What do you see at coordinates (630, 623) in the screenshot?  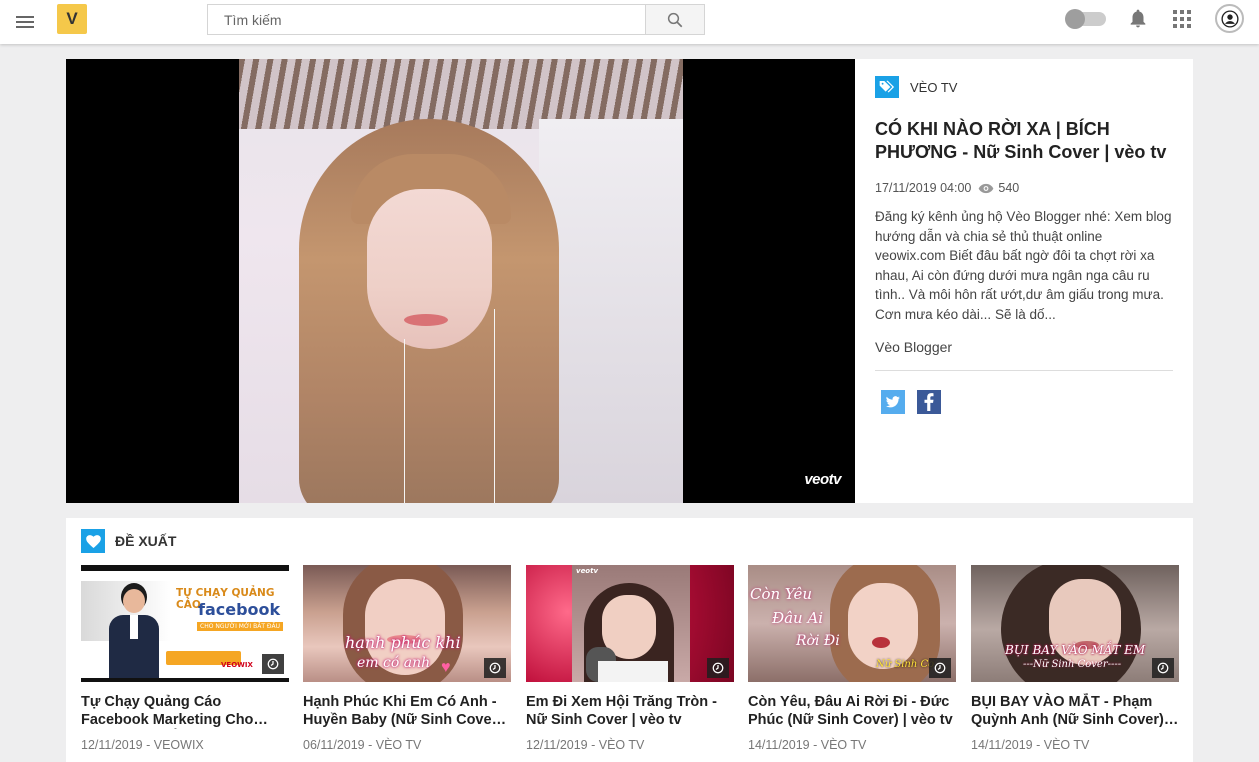 I see `video-thumbnail: veotv` at bounding box center [630, 623].